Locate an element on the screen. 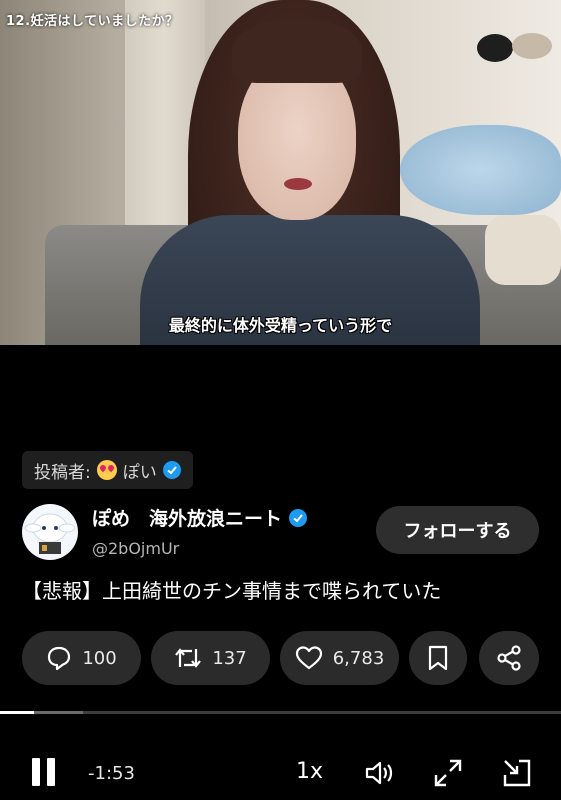 Image resolution: width=561 pixels, height=800 pixels. retweet-button: 137 is located at coordinates (210, 658).